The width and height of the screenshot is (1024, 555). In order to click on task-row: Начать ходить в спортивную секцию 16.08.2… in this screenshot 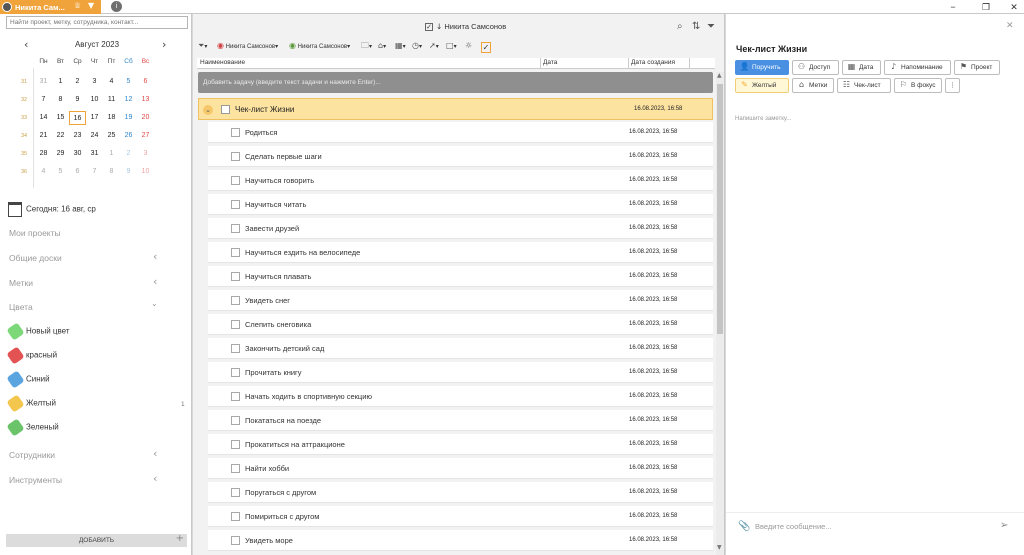, I will do `click(460, 396)`.